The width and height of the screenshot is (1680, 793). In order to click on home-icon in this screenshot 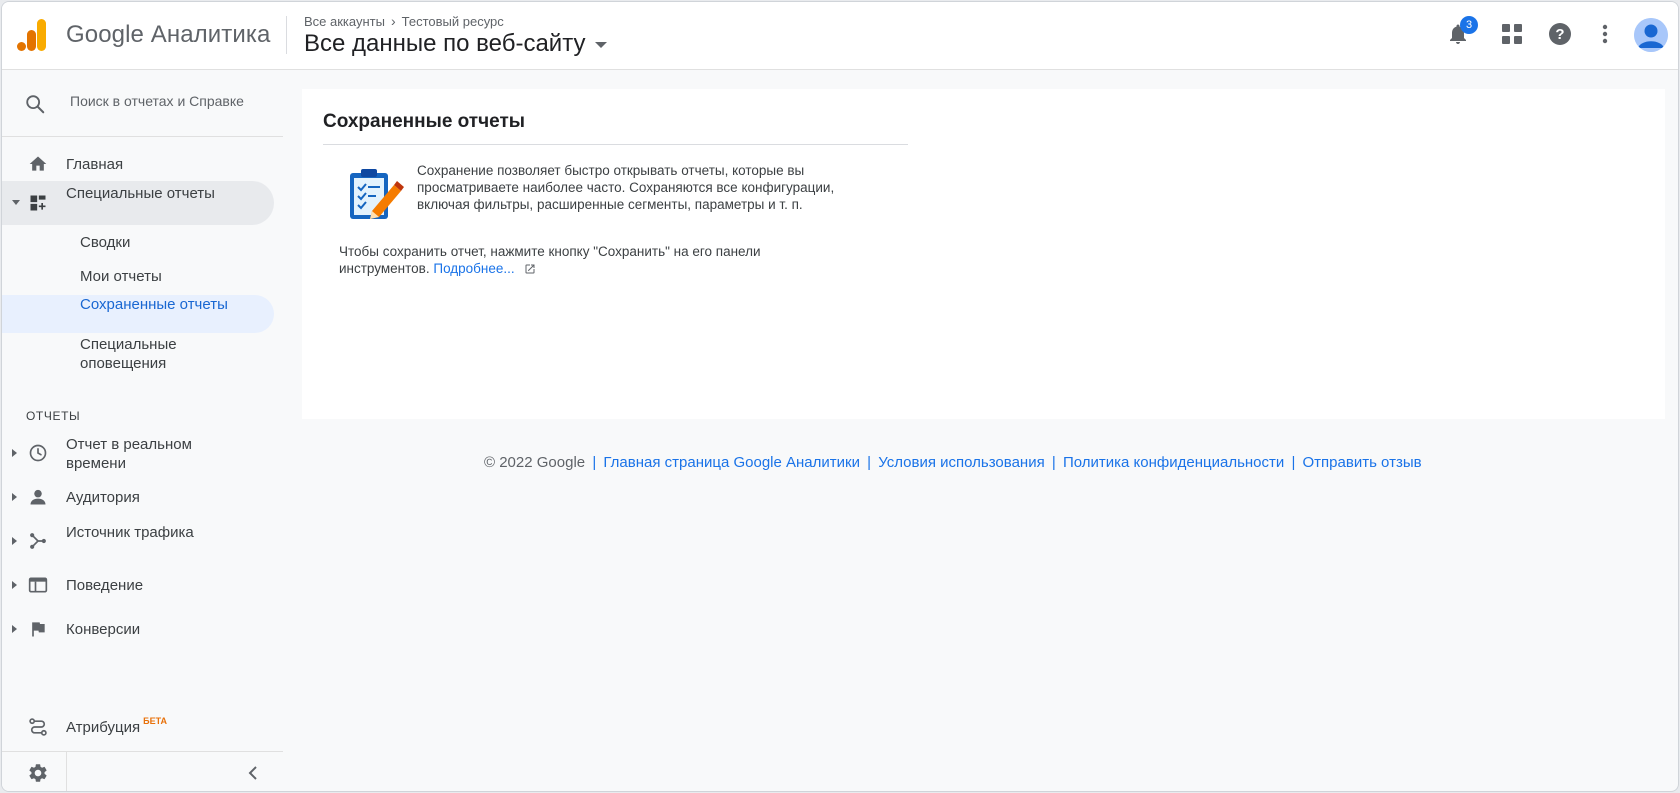, I will do `click(38, 164)`.